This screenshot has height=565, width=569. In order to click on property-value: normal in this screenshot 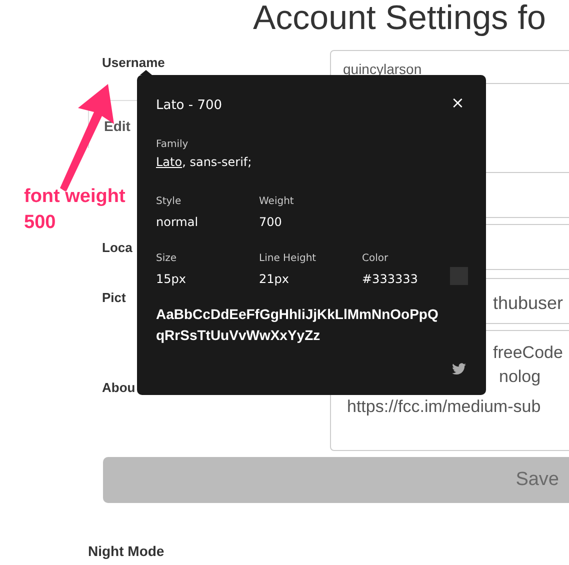, I will do `click(177, 222)`.